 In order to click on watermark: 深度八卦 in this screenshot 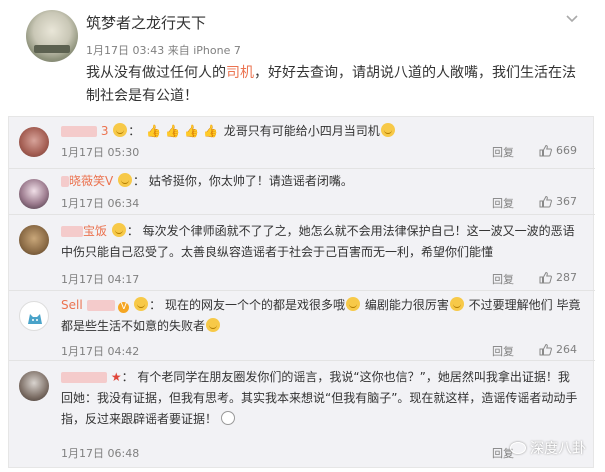, I will do `click(548, 448)`.